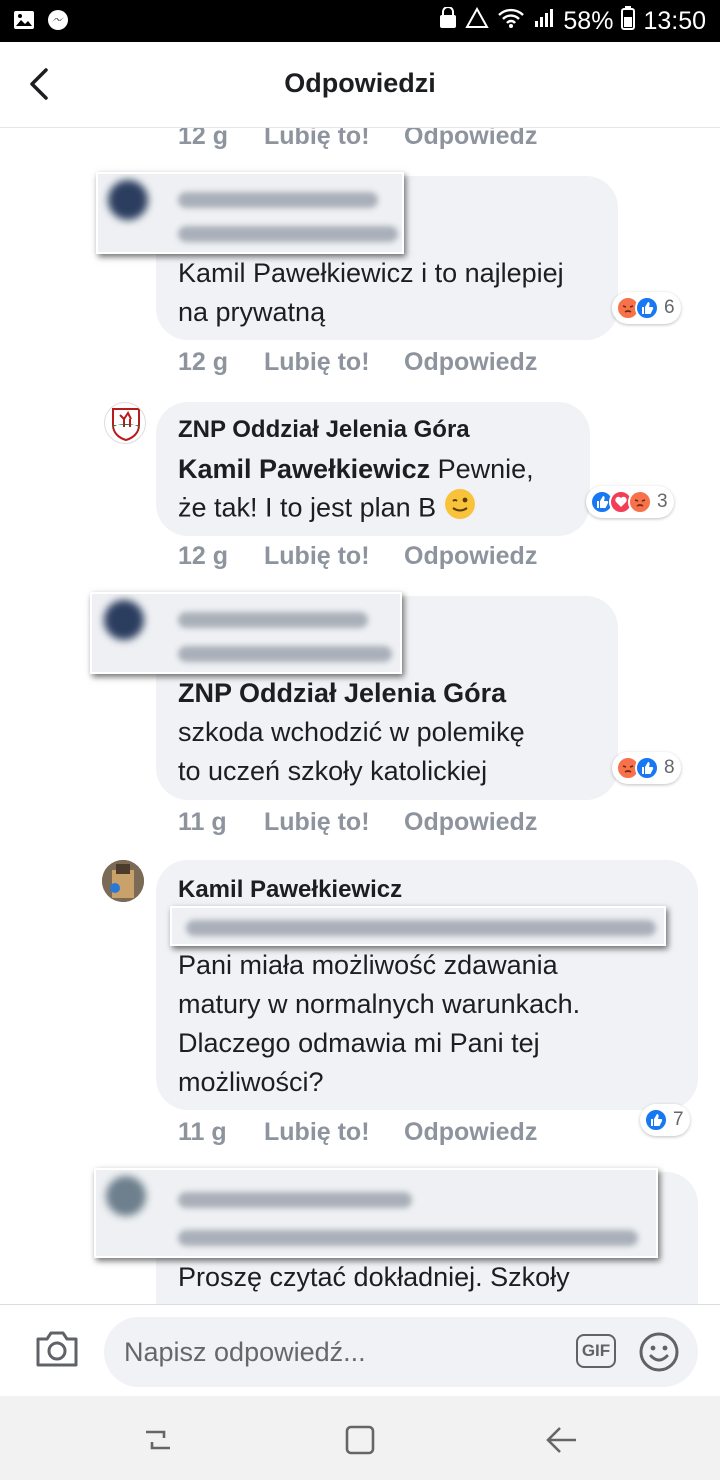 Image resolution: width=720 pixels, height=1480 pixels. Describe the element at coordinates (401, 1352) in the screenshot. I see `reply-input: Napisz odpowiedź... GIF` at that location.